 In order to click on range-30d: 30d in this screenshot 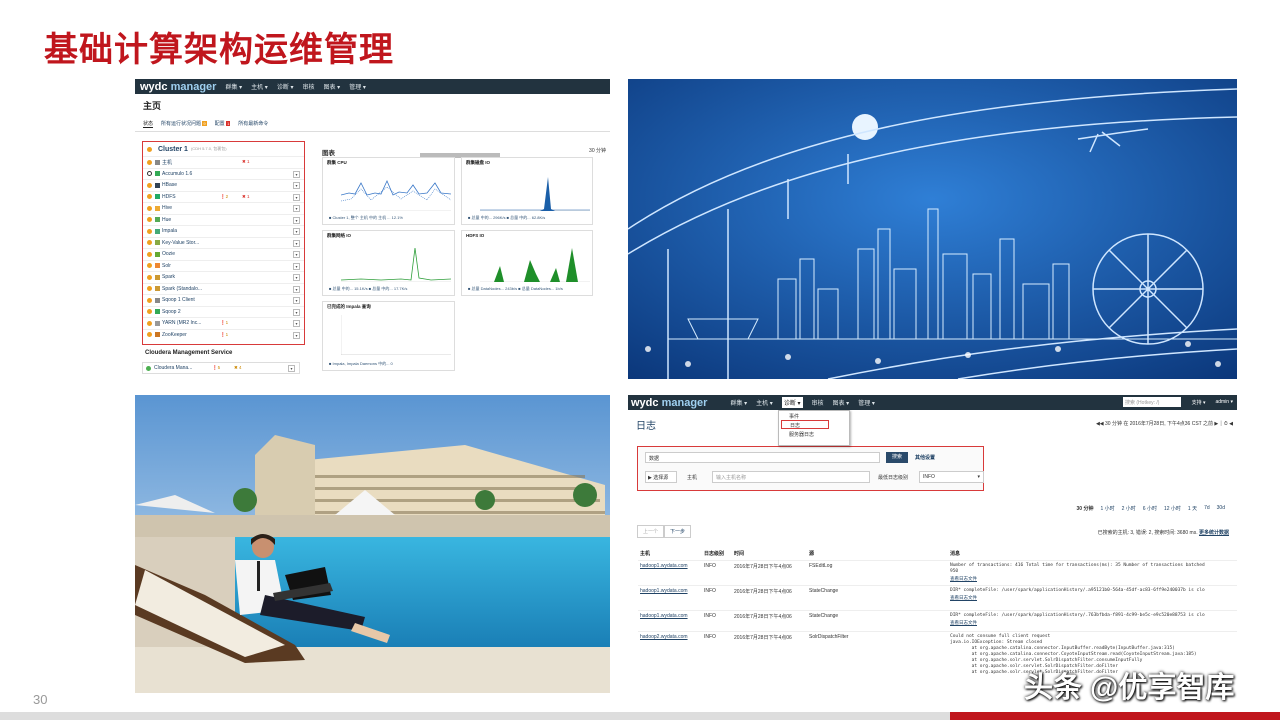, I will do `click(1221, 508)`.